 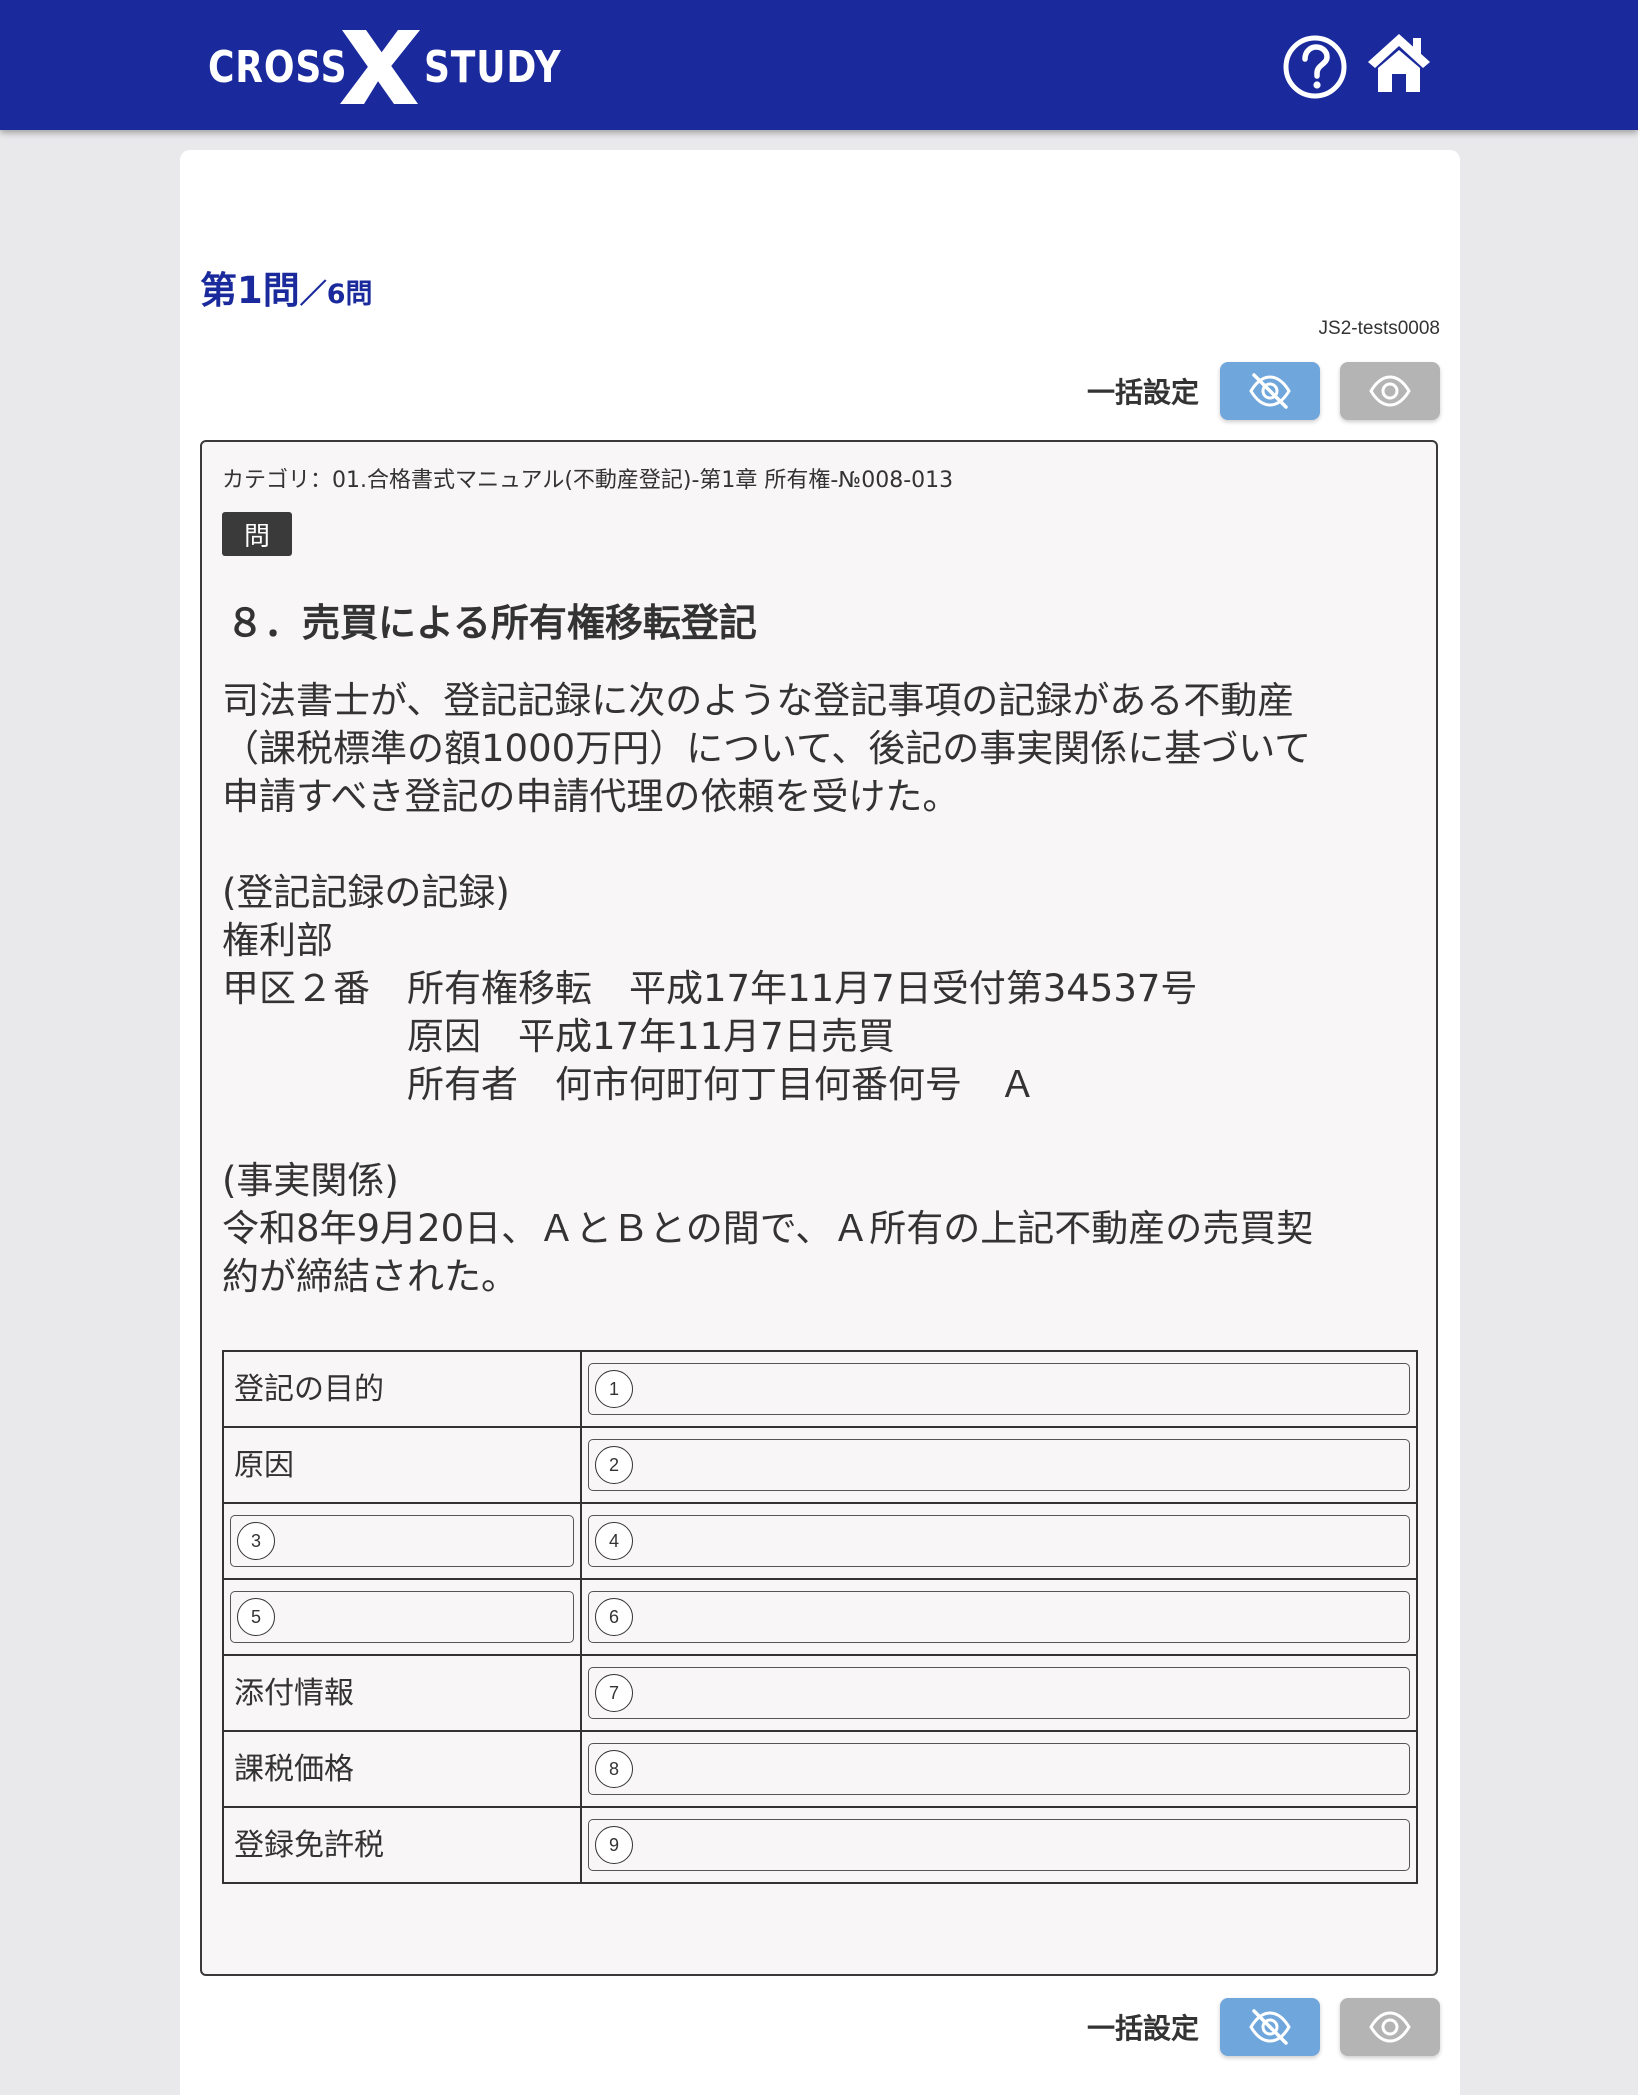 What do you see at coordinates (491, 623) in the screenshot?
I see `question-heading: ８．売買による所有権移転登記` at bounding box center [491, 623].